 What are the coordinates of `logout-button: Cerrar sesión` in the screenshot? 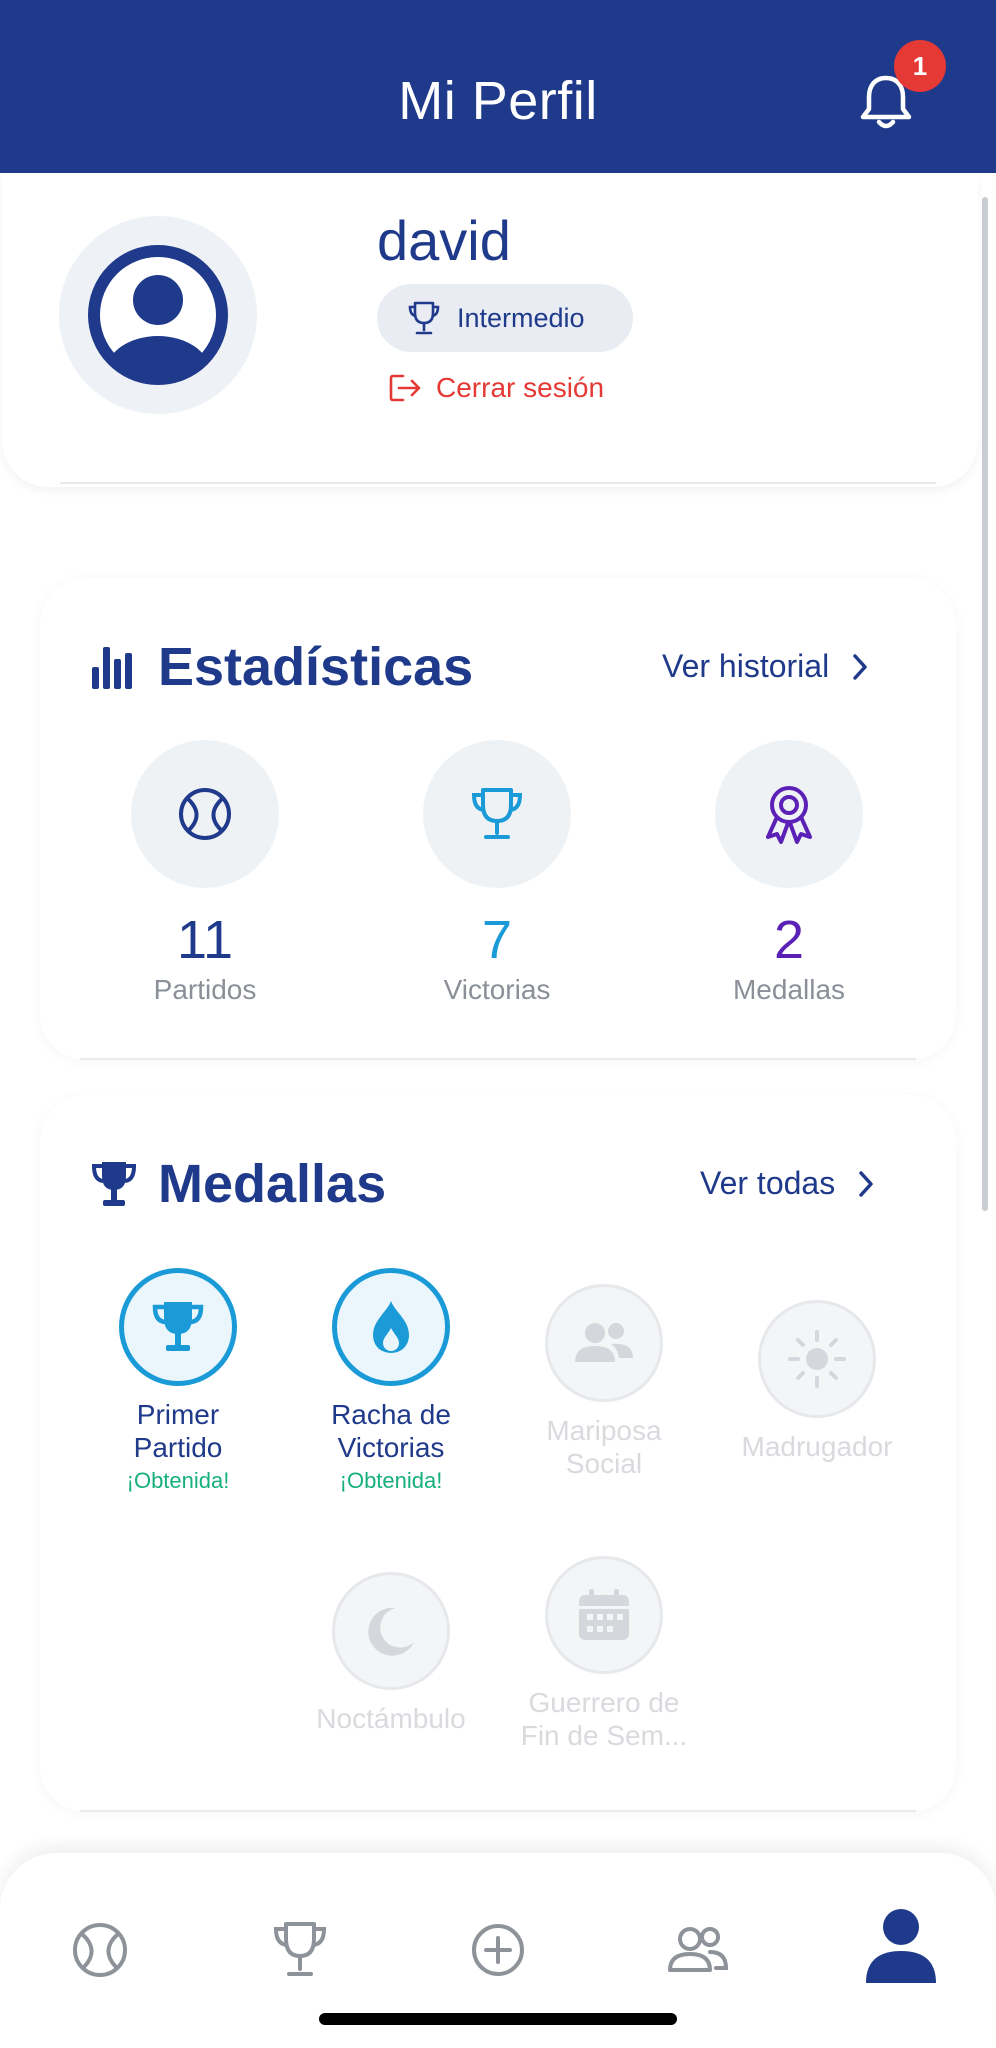 It's located at (496, 388).